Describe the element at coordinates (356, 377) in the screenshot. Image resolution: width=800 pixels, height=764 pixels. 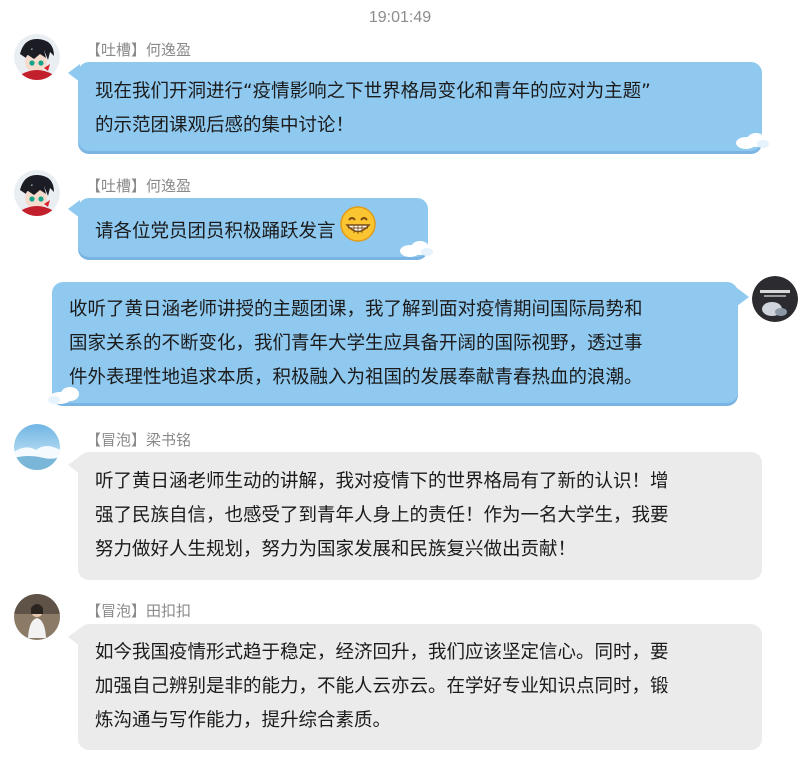
I see `message-line: 件外表理性地追求本质，积极融入为祖国的发展奉献青春热血的浪潮。` at that location.